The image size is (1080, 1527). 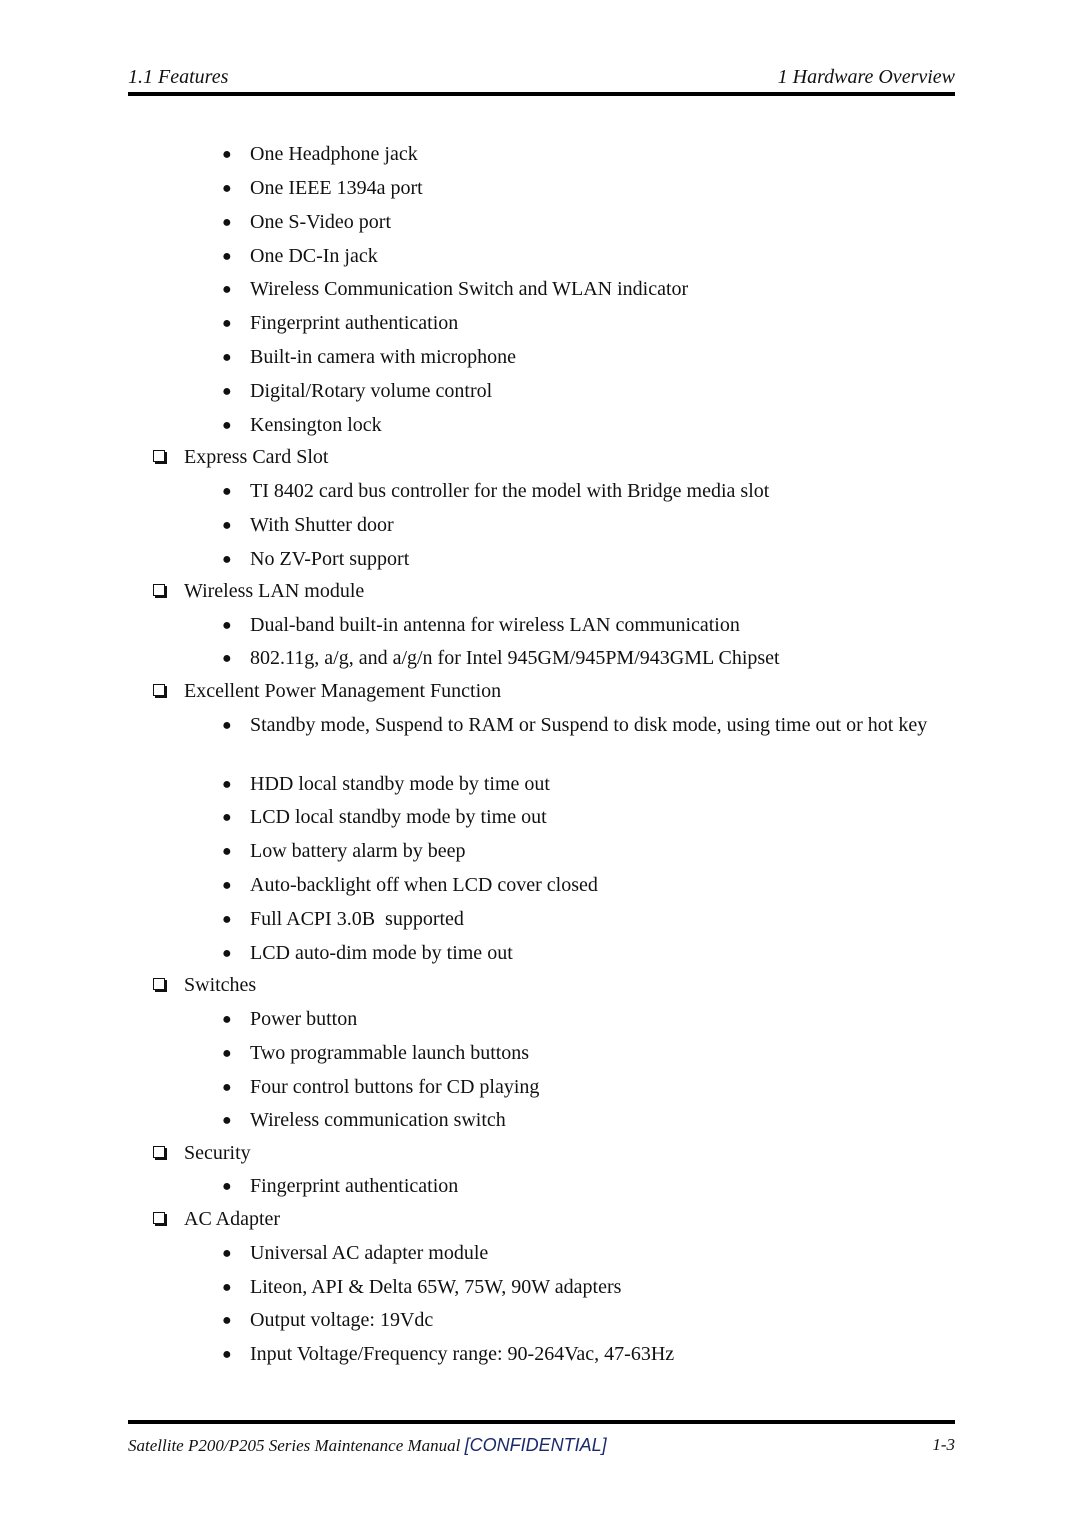 What do you see at coordinates (336, 188) in the screenshot?
I see `item-text: One IEEE 1394a port` at bounding box center [336, 188].